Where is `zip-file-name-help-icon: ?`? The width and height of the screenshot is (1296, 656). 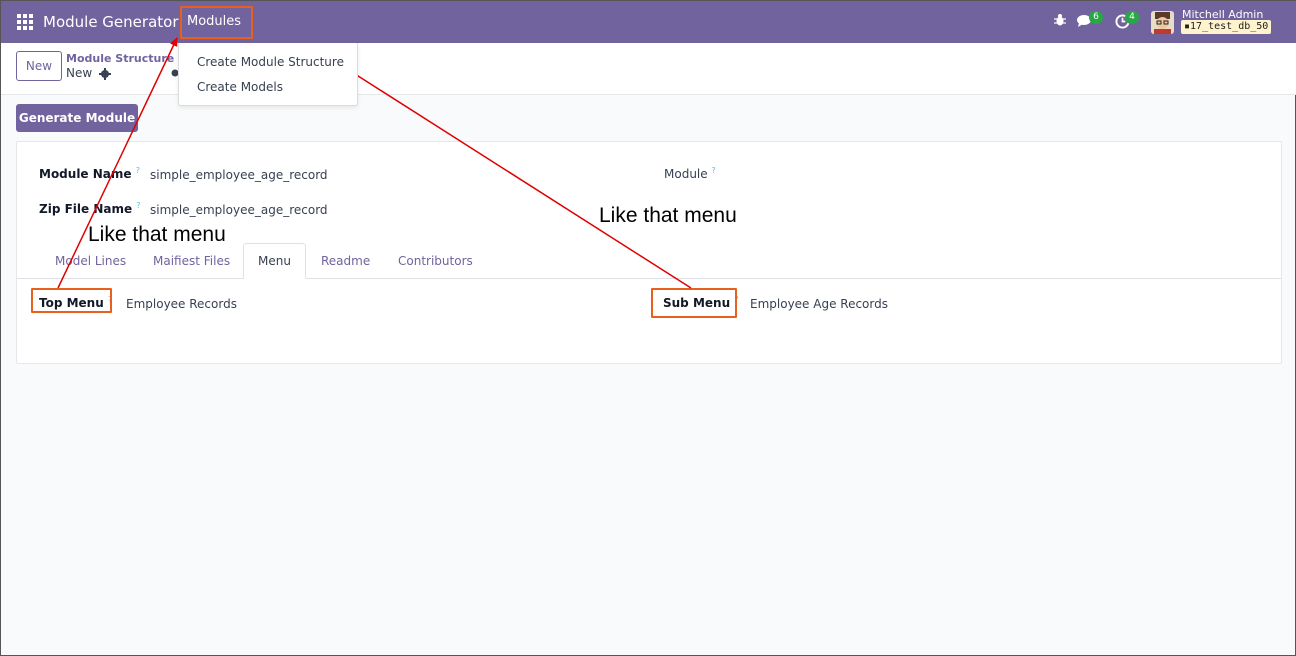
zip-file-name-help-icon: ? is located at coordinates (138, 205).